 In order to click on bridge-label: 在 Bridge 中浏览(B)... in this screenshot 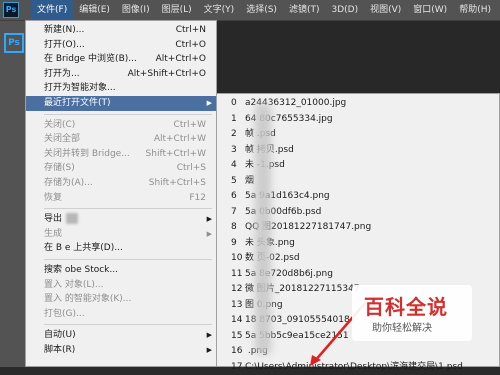, I will do `click(90, 59)`.